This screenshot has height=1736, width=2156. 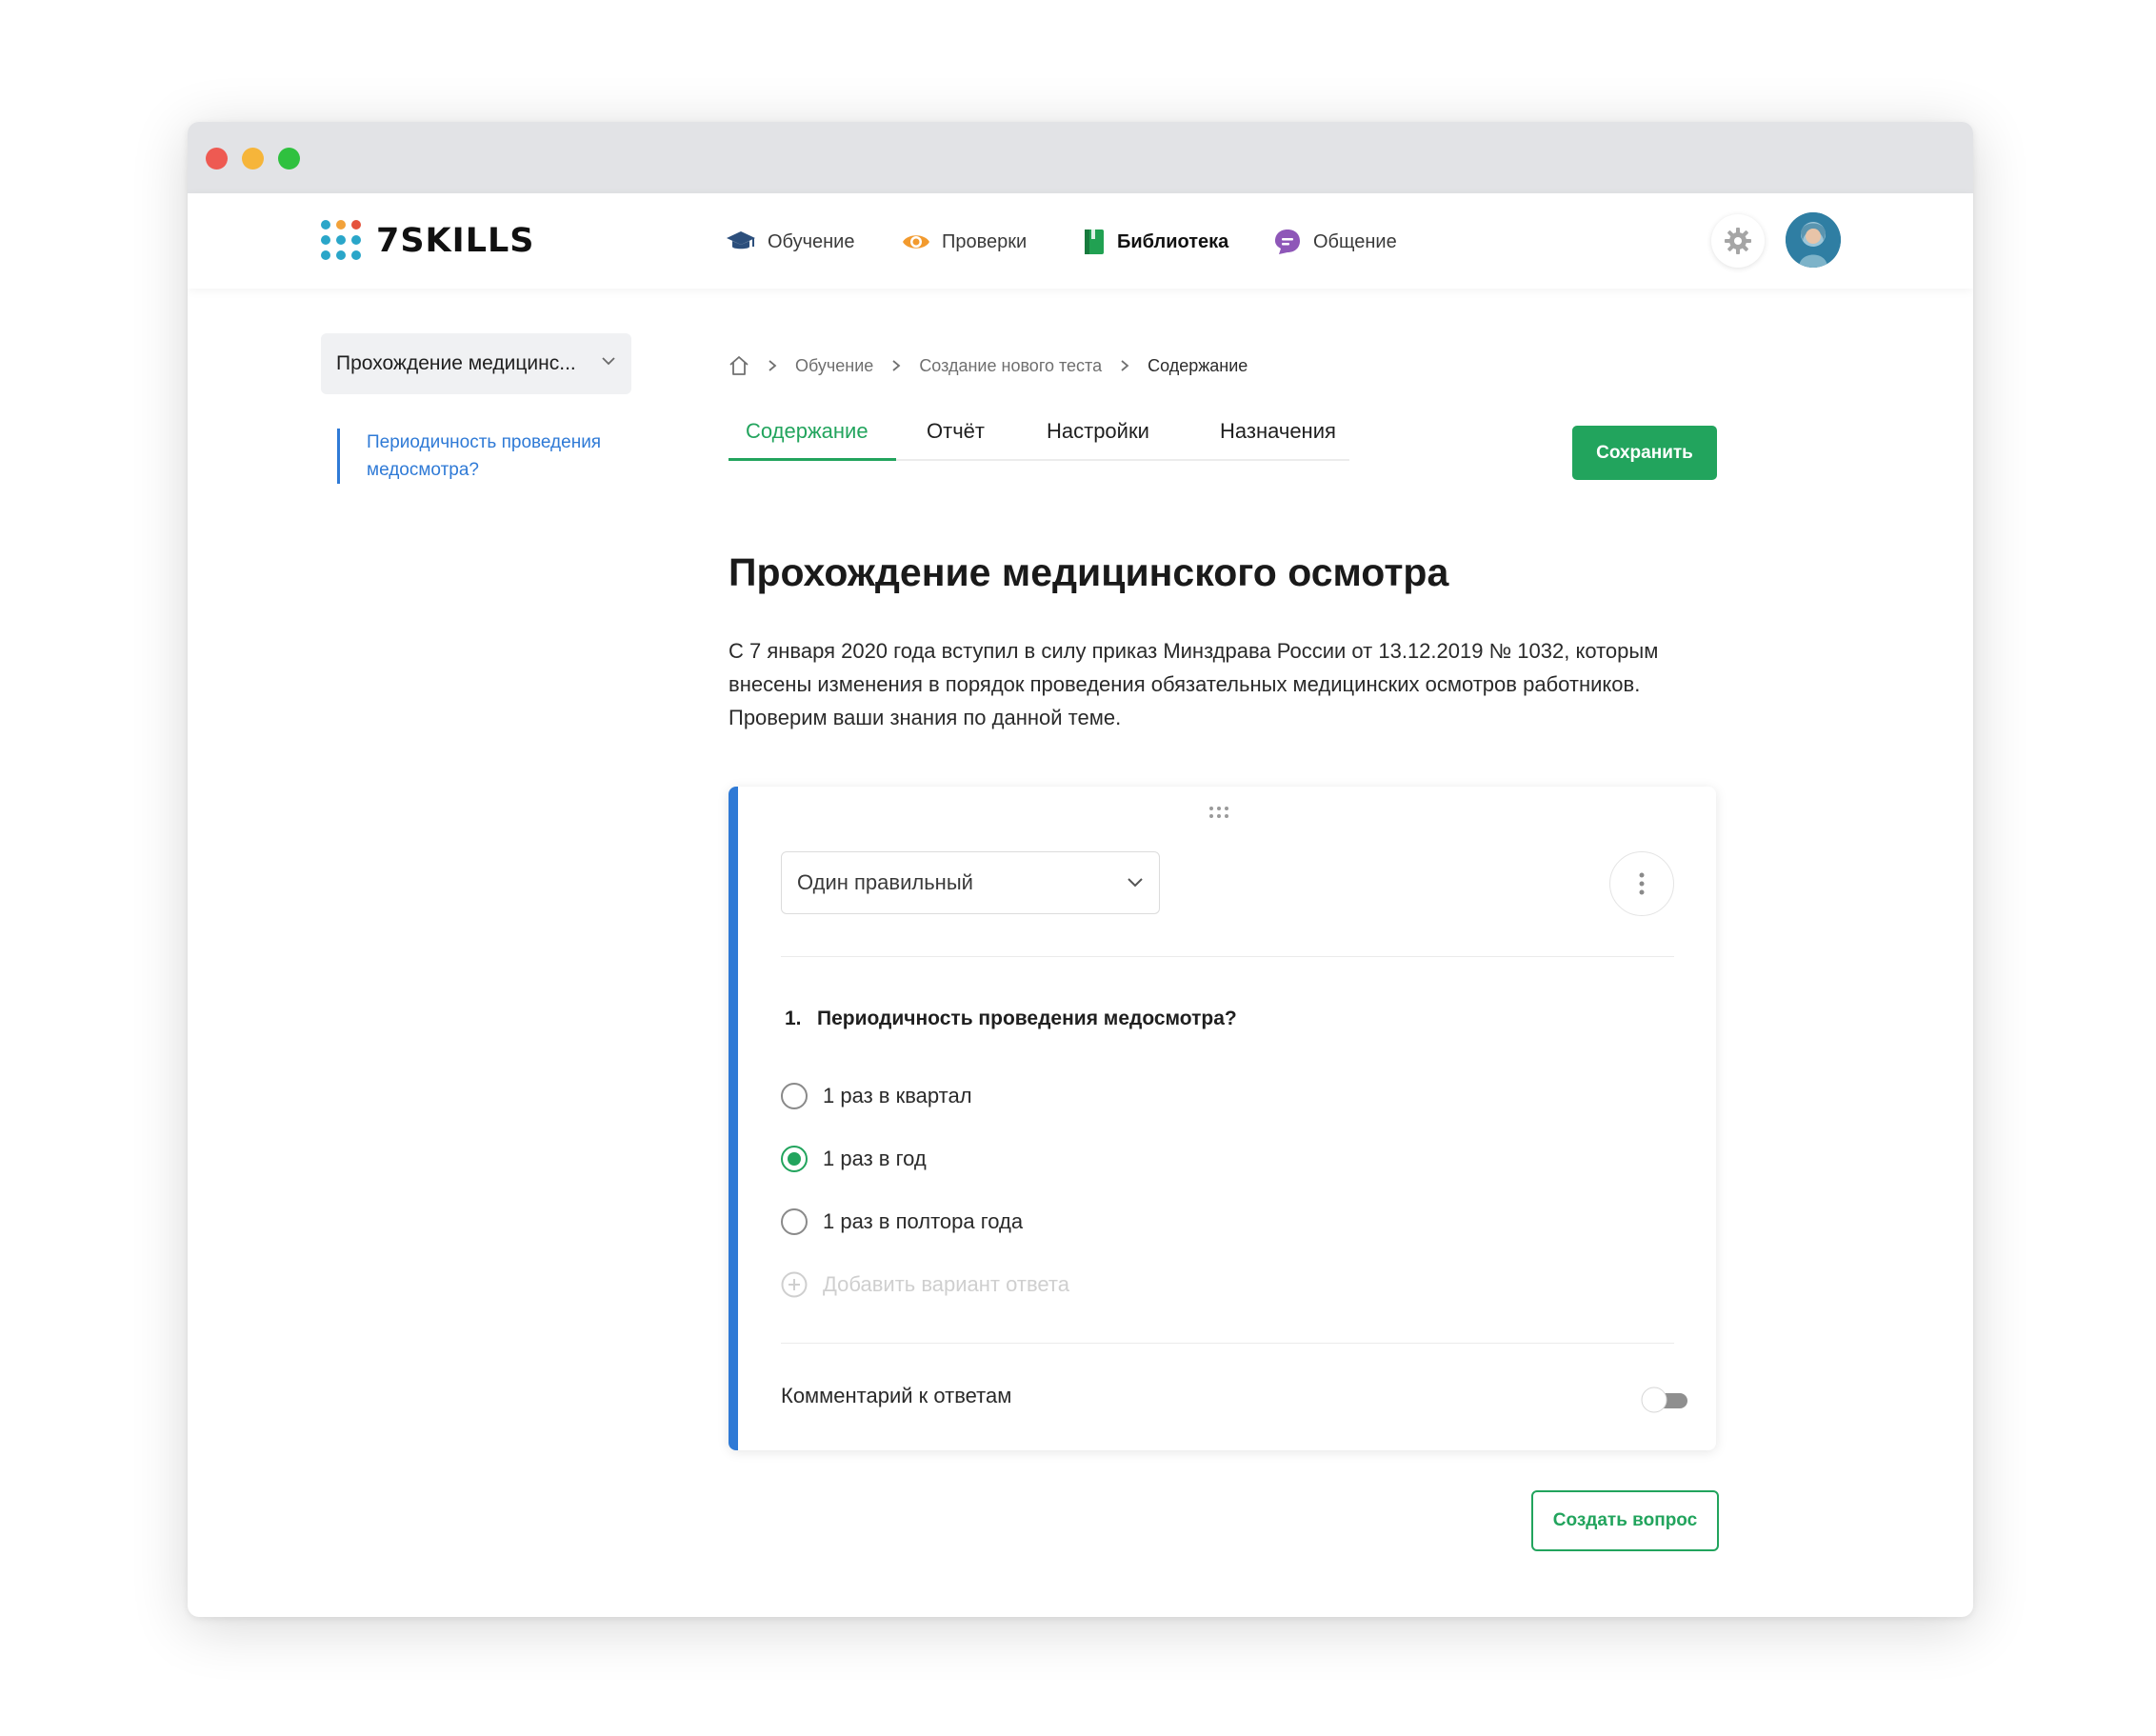 I want to click on tab-content: Содержание, so click(x=807, y=434).